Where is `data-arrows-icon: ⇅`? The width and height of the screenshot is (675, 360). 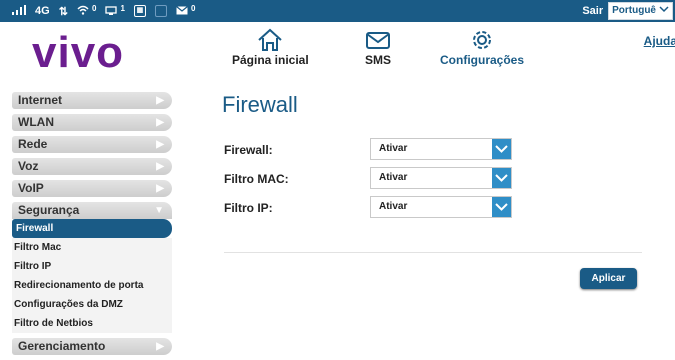 data-arrows-icon: ⇅ is located at coordinates (63, 11).